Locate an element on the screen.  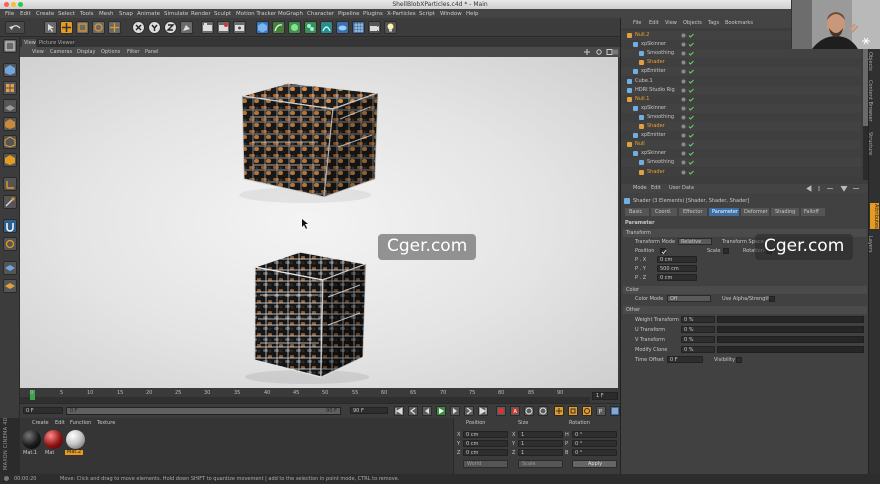
record-active-objects-icon is located at coordinates (501, 411).